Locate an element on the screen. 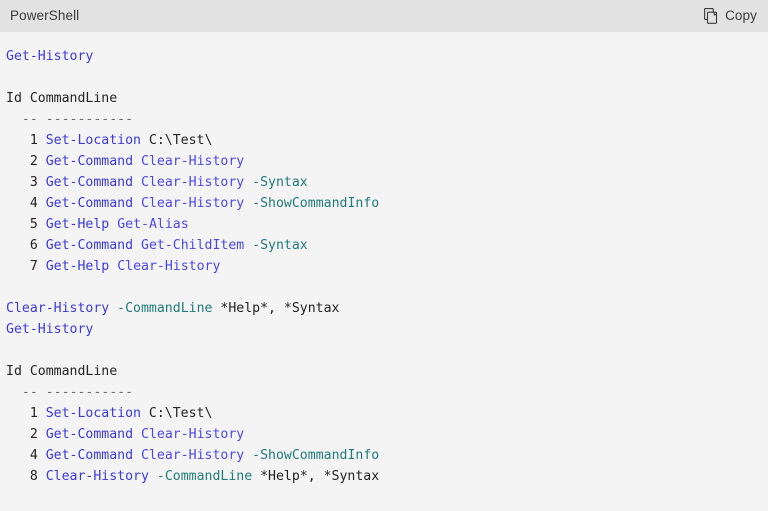 The width and height of the screenshot is (768, 511). code-language-label: PowerShell is located at coordinates (45, 15).